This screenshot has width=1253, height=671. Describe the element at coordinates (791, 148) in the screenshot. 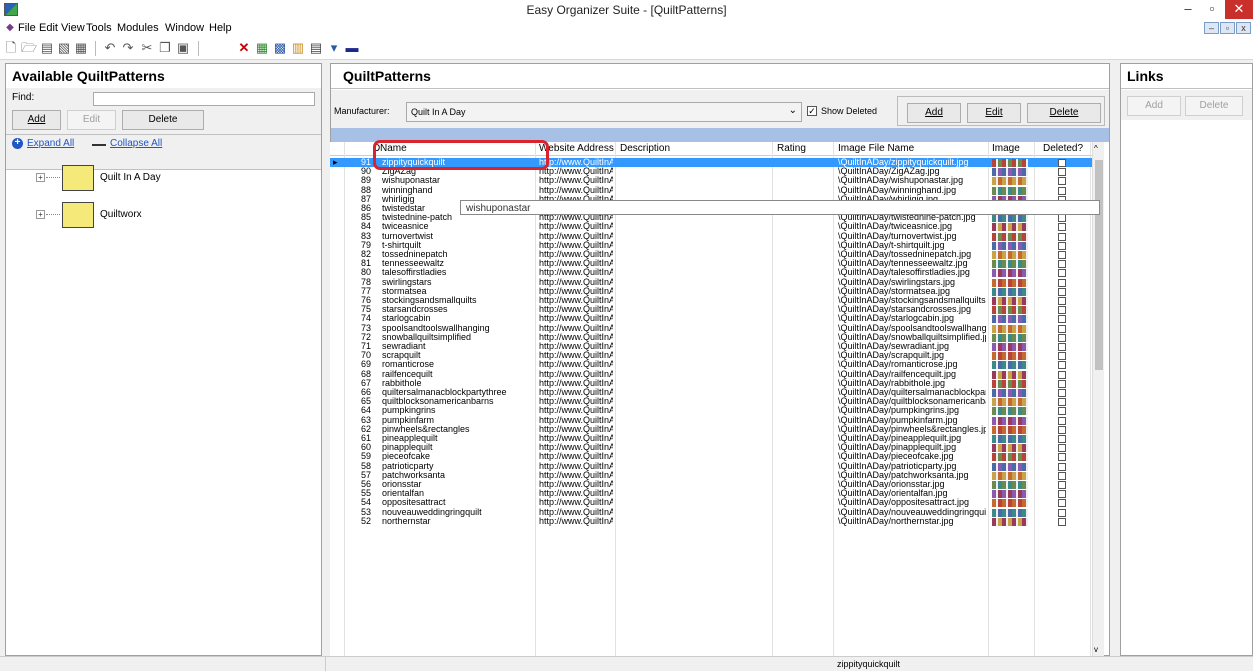

I see `column-rating: Rating` at that location.